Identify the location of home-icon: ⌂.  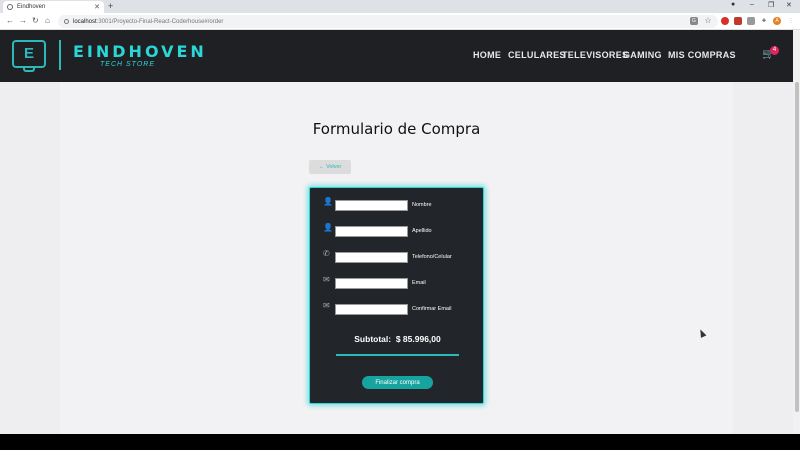
(47, 20).